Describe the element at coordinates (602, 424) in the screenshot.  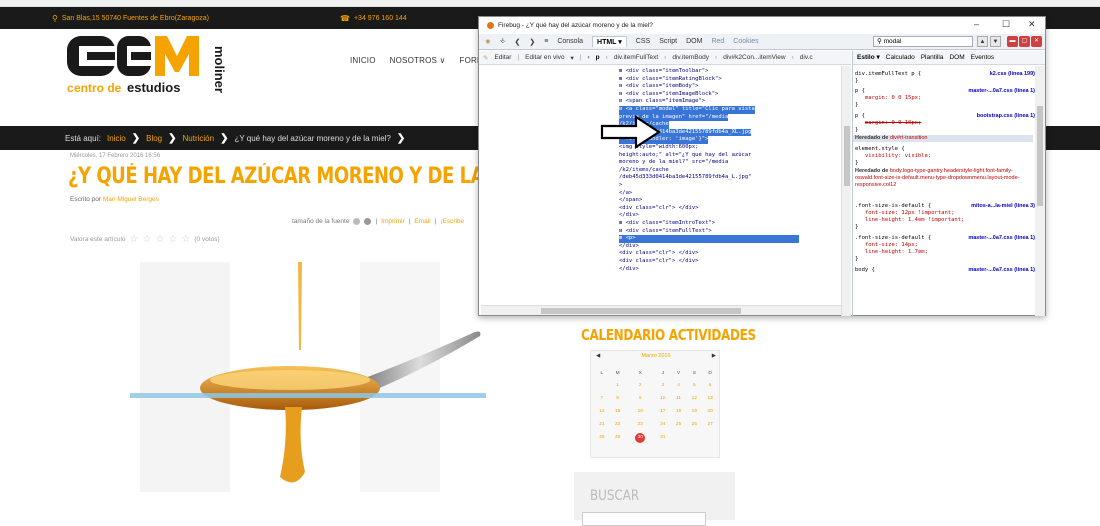
I see `calendar-day: 21` at that location.